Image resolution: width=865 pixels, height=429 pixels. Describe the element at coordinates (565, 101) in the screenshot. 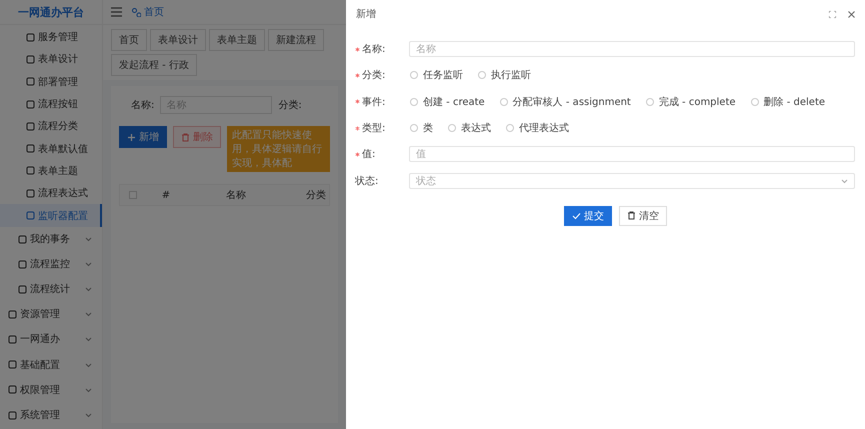

I see `radio-option: 分配审核人 - assignment` at that location.